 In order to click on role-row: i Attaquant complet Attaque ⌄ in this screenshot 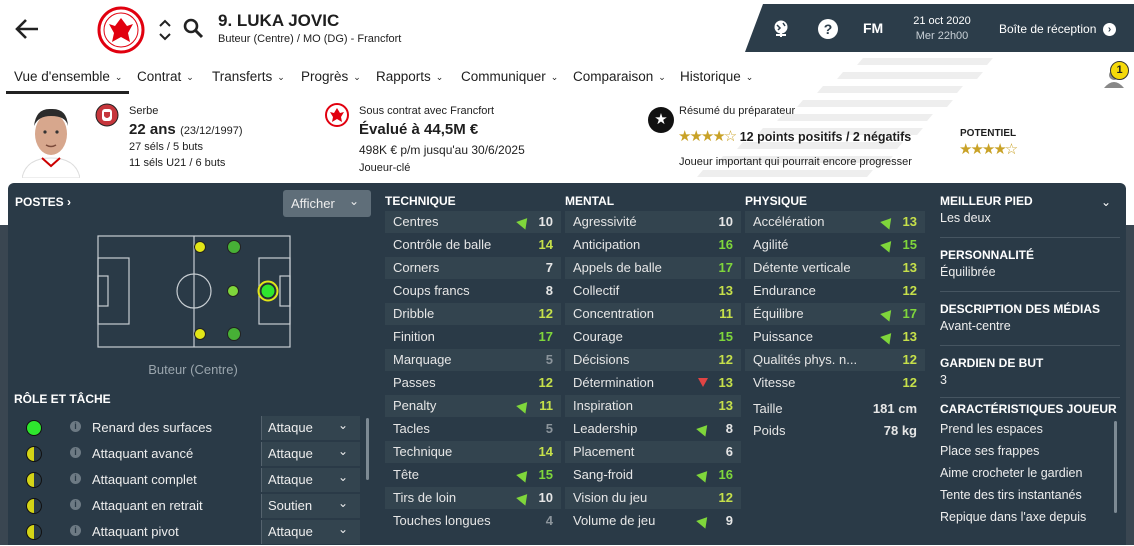, I will do `click(184, 481)`.